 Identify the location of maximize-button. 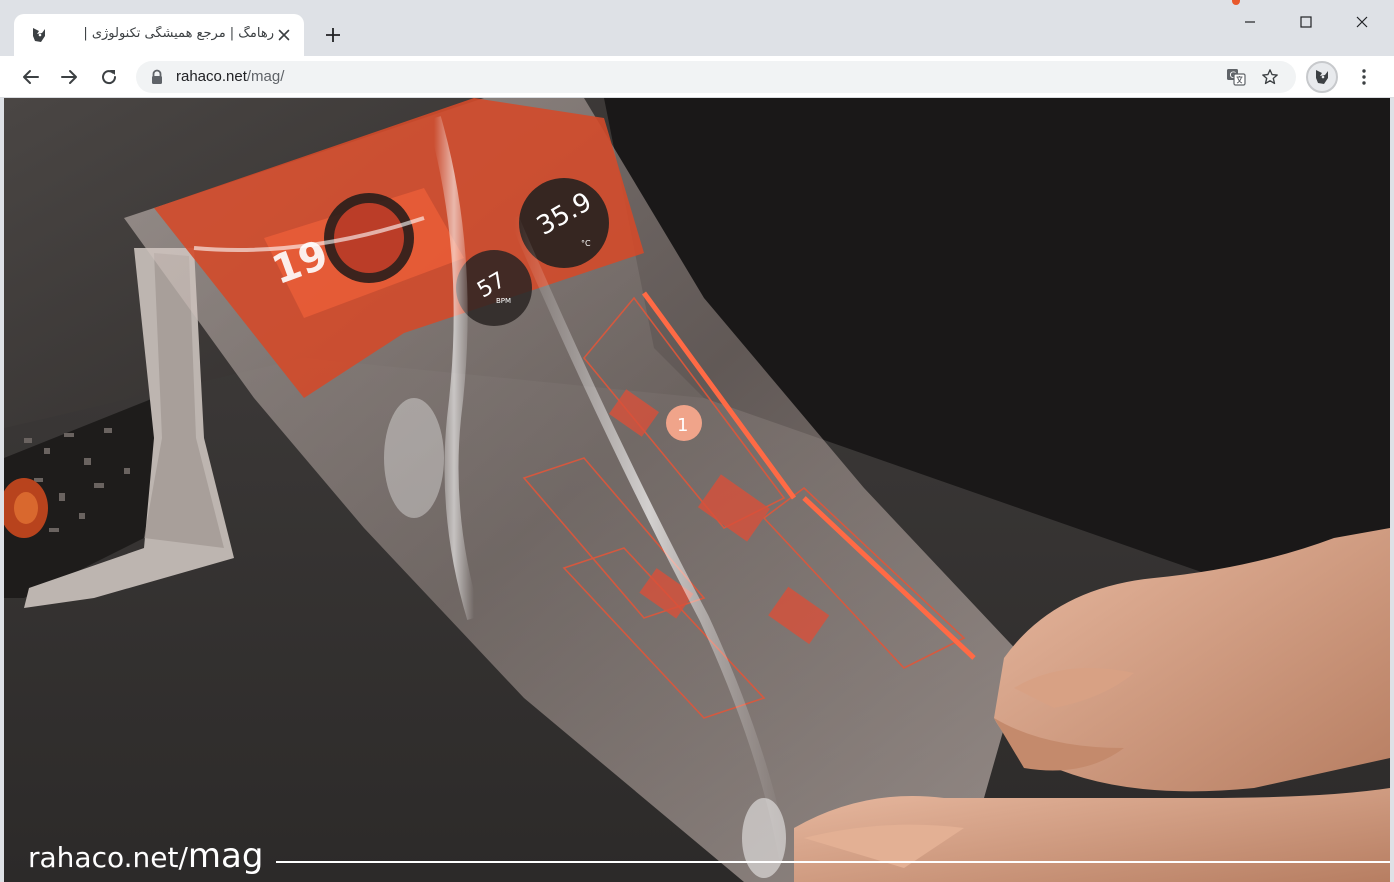
(1306, 22).